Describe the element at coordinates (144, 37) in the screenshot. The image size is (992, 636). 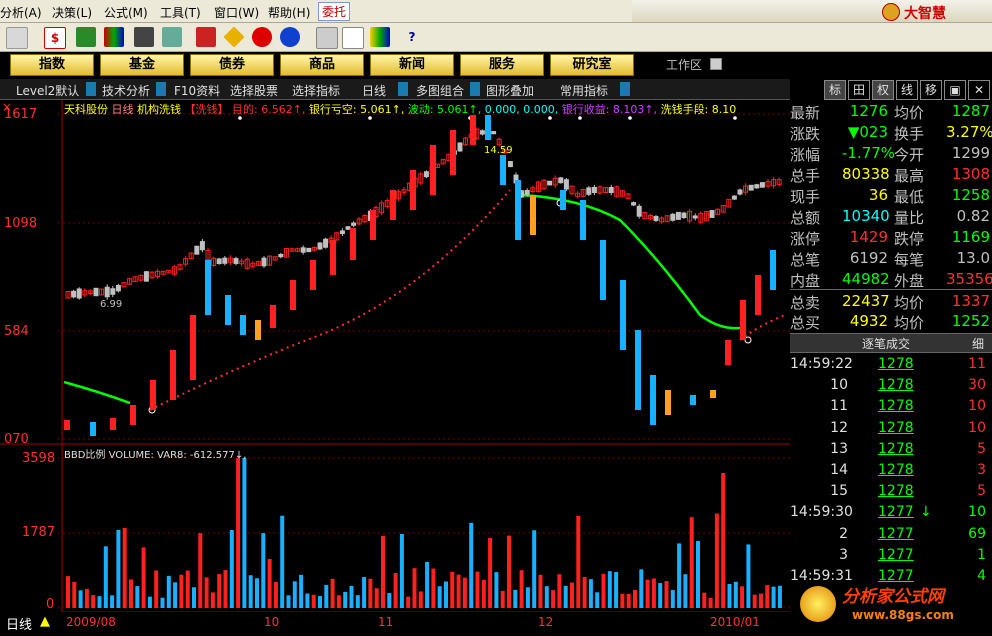
I see `binoculars-icon` at that location.